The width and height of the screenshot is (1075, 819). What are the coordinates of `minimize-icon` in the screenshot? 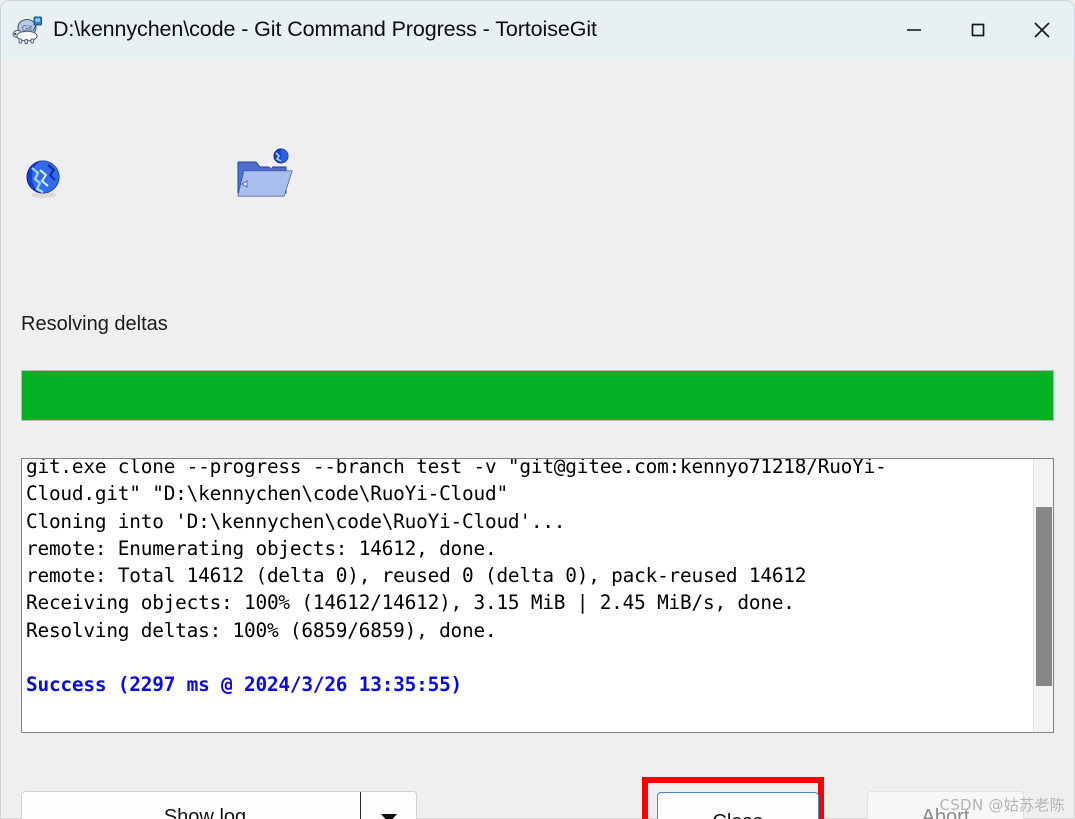 It's located at (914, 29).